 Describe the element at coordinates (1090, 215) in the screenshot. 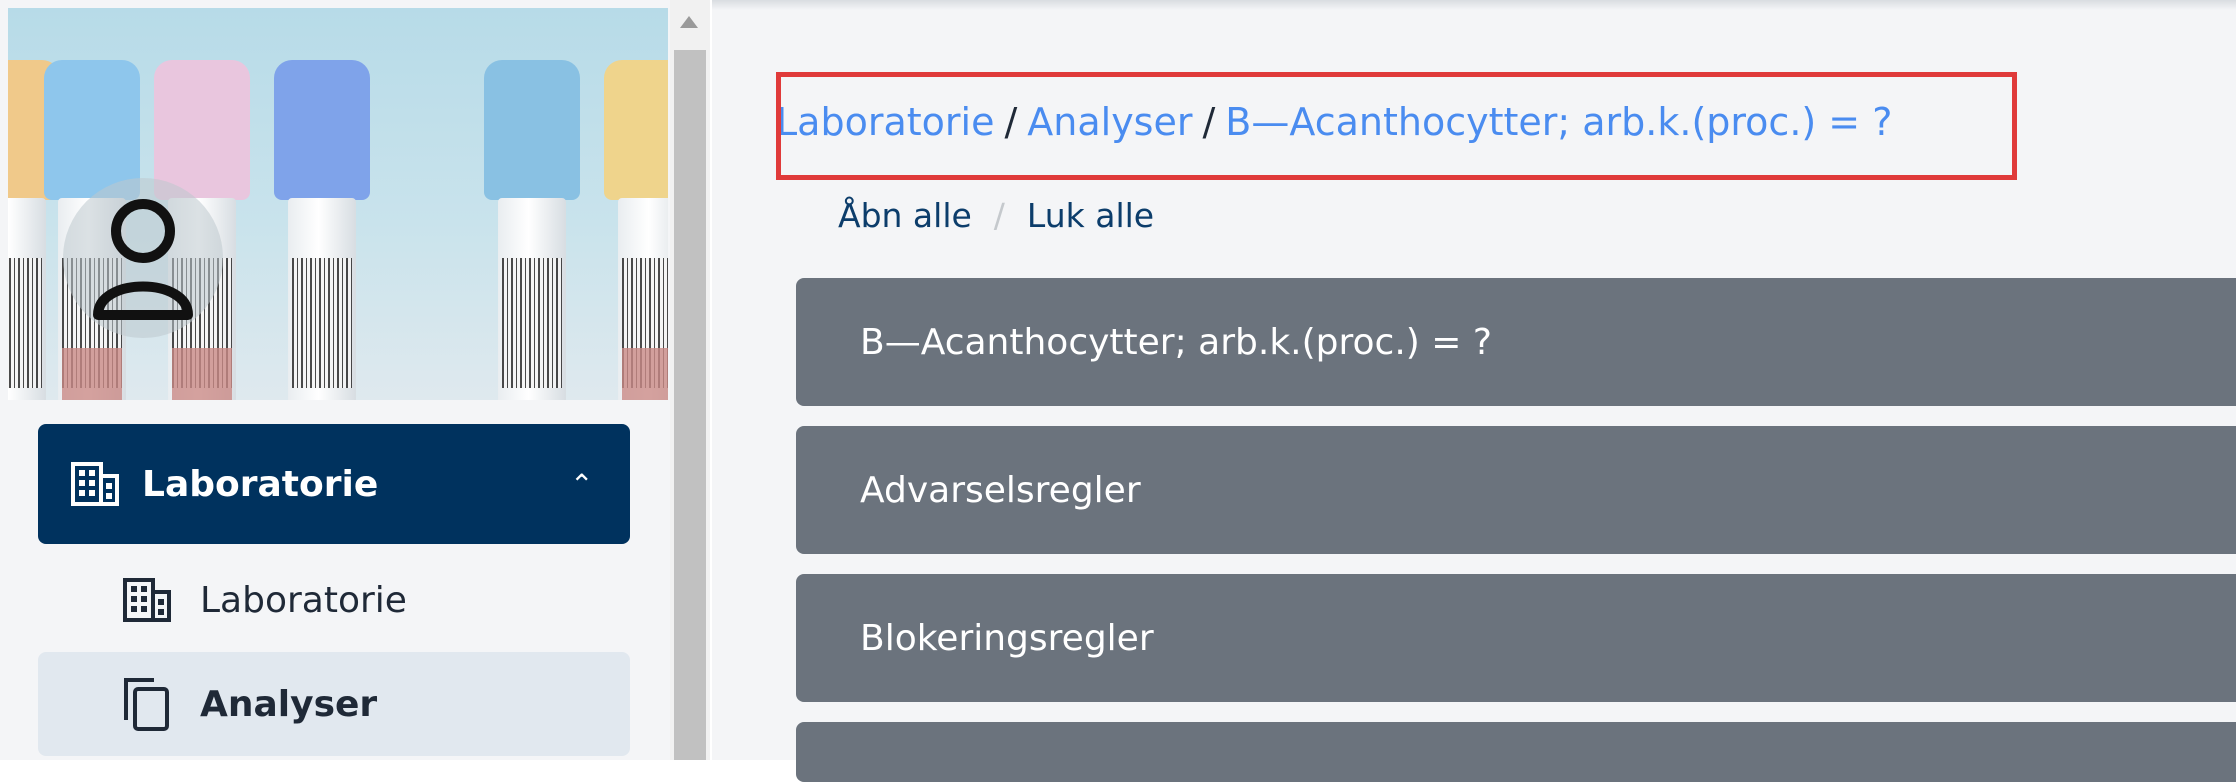

I see `close-all-link: Luk alle` at that location.